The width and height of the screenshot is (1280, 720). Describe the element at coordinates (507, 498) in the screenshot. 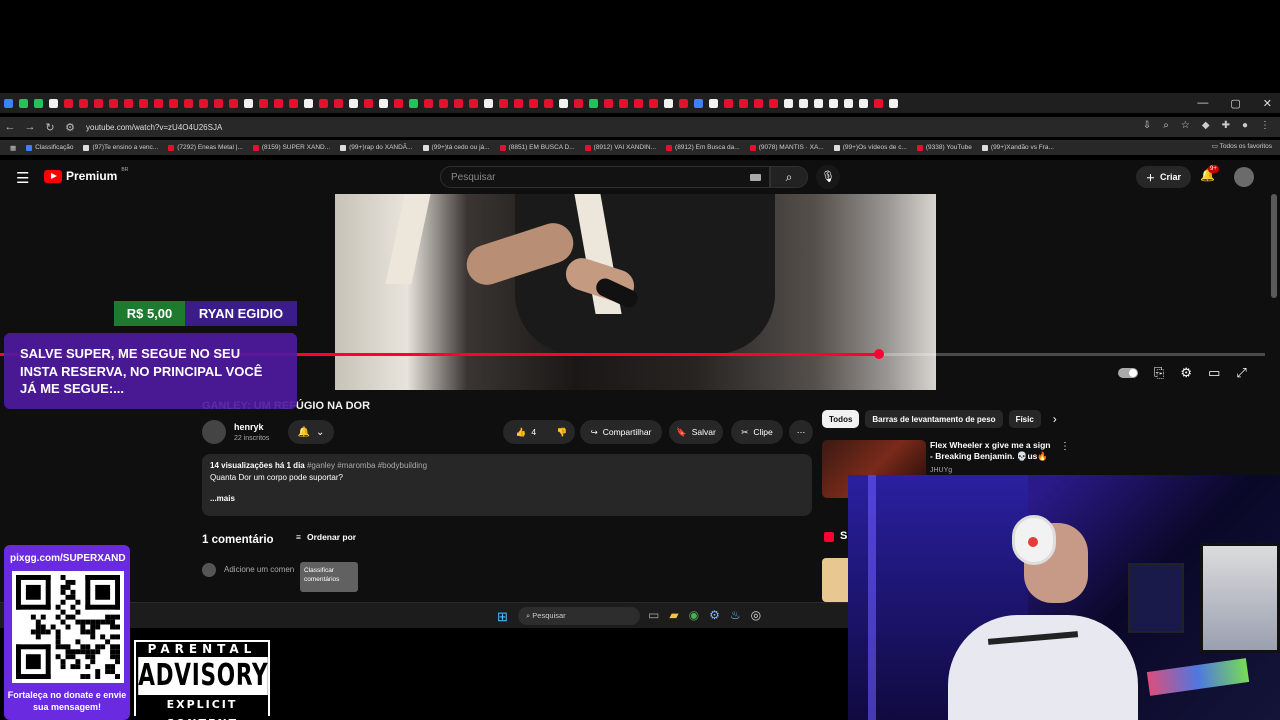

I see `show-more-link: ...mais` at that location.